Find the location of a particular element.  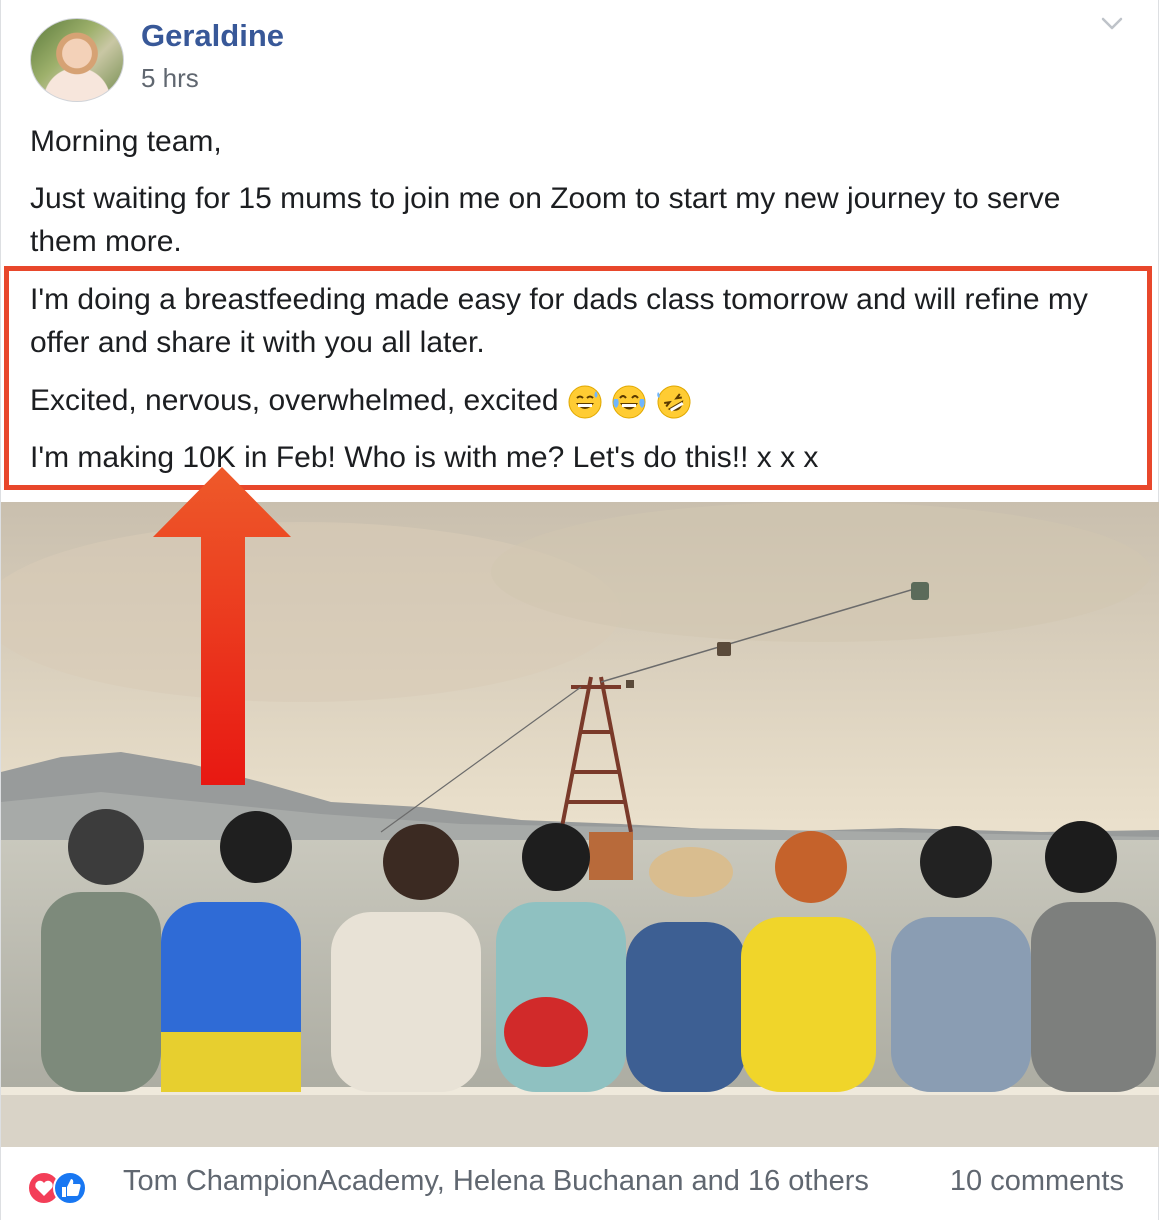

reaction-icons is located at coordinates (71, 1188).